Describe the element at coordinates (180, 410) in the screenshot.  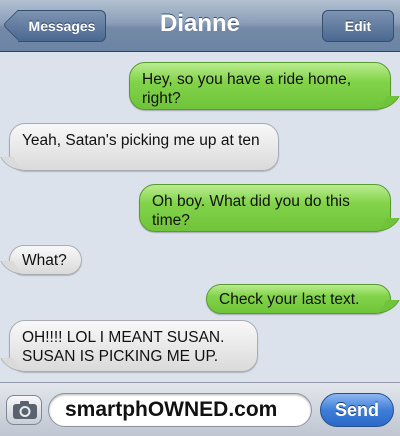
I see `message-input: smartphOWNED.com` at that location.